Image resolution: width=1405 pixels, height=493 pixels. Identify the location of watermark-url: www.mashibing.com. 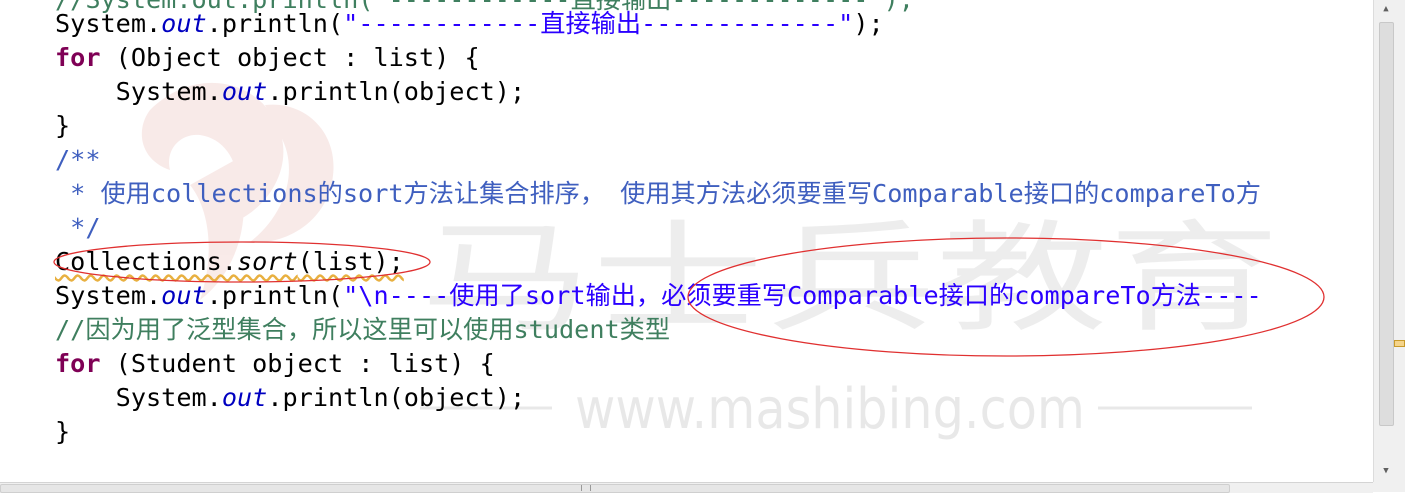
(830, 409).